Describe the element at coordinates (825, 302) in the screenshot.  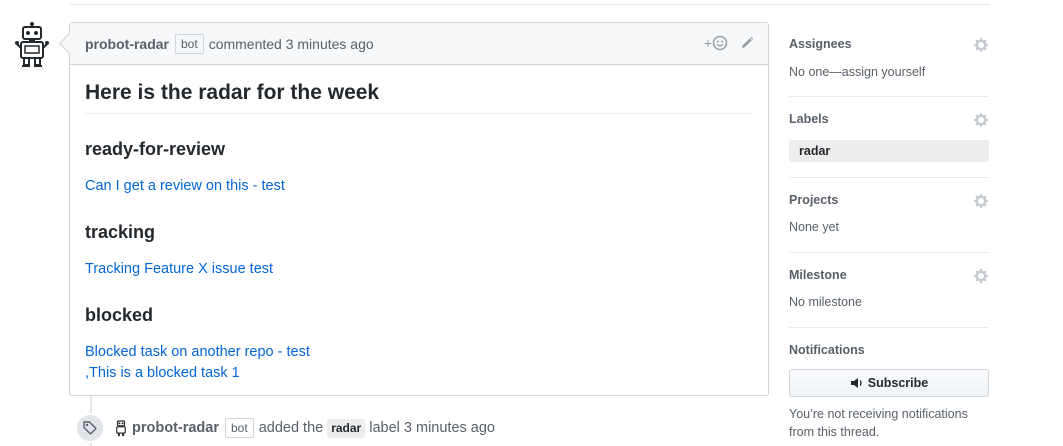
I see `milestone-value: No milestone` at that location.